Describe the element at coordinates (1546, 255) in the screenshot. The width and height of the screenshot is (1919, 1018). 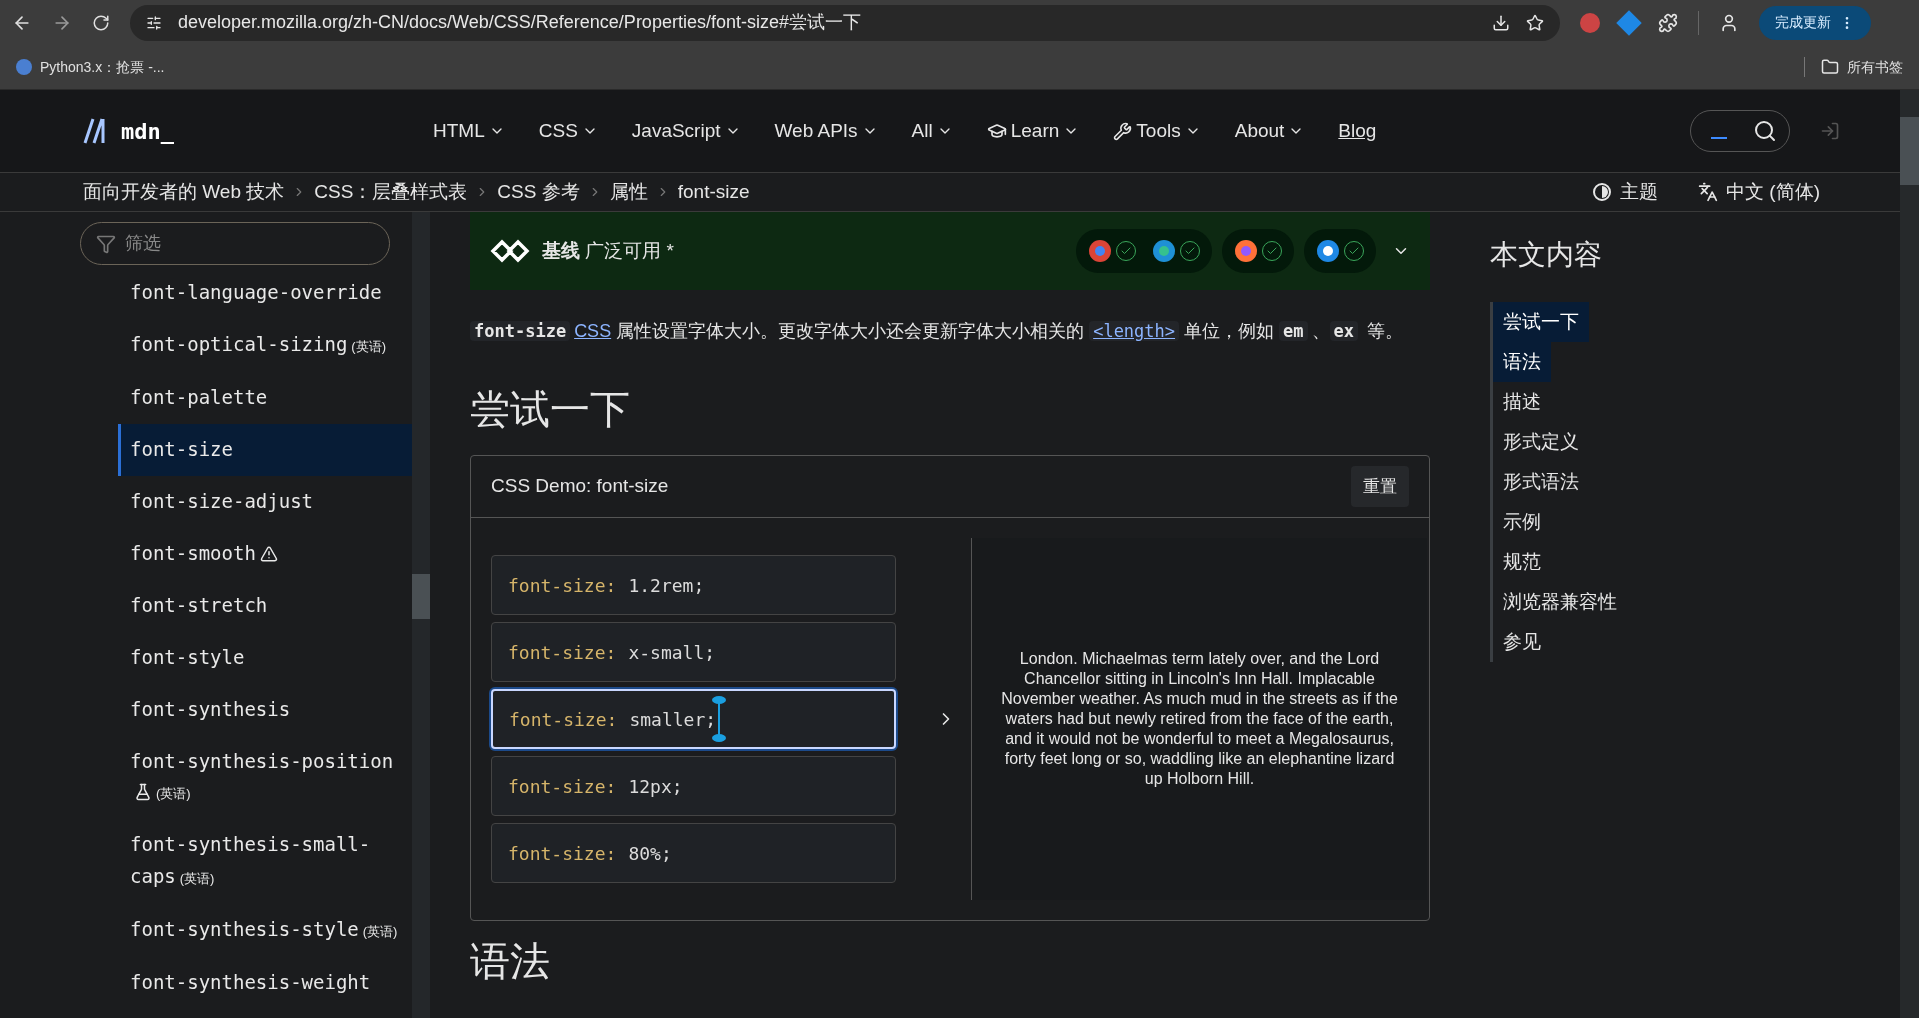
I see `toc-title: 本文内容` at that location.